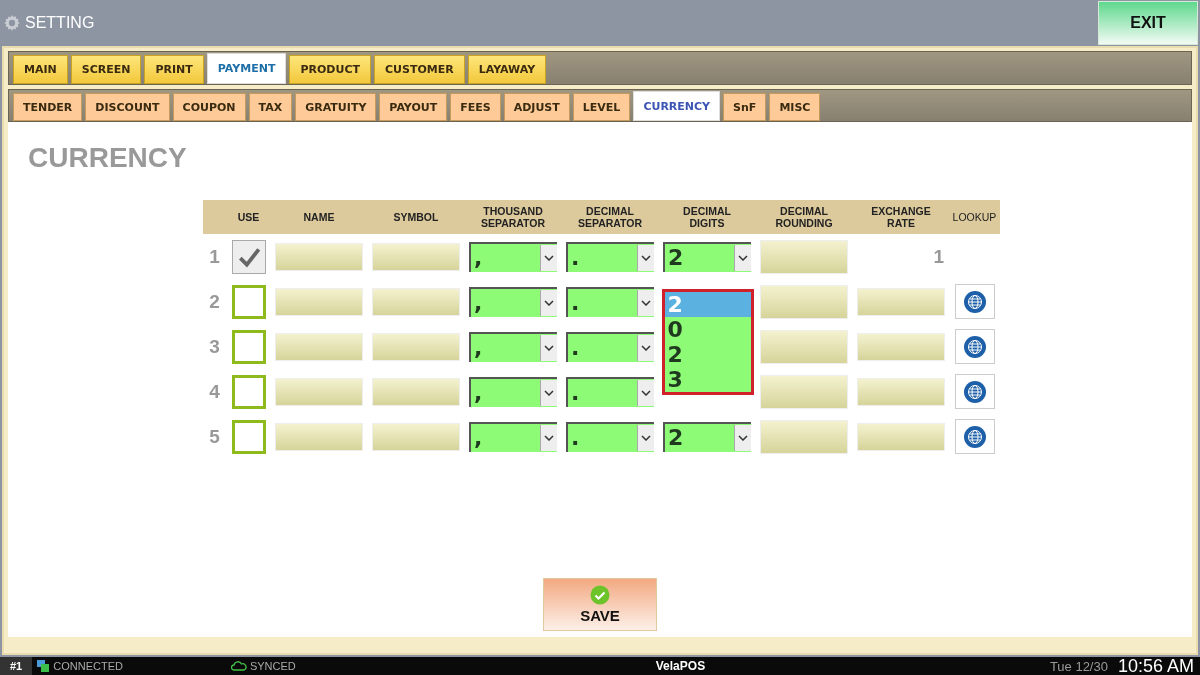 Image resolution: width=1200 pixels, height=675 pixels. Describe the element at coordinates (680, 666) in the screenshot. I see `app-name: VelaPOS` at that location.